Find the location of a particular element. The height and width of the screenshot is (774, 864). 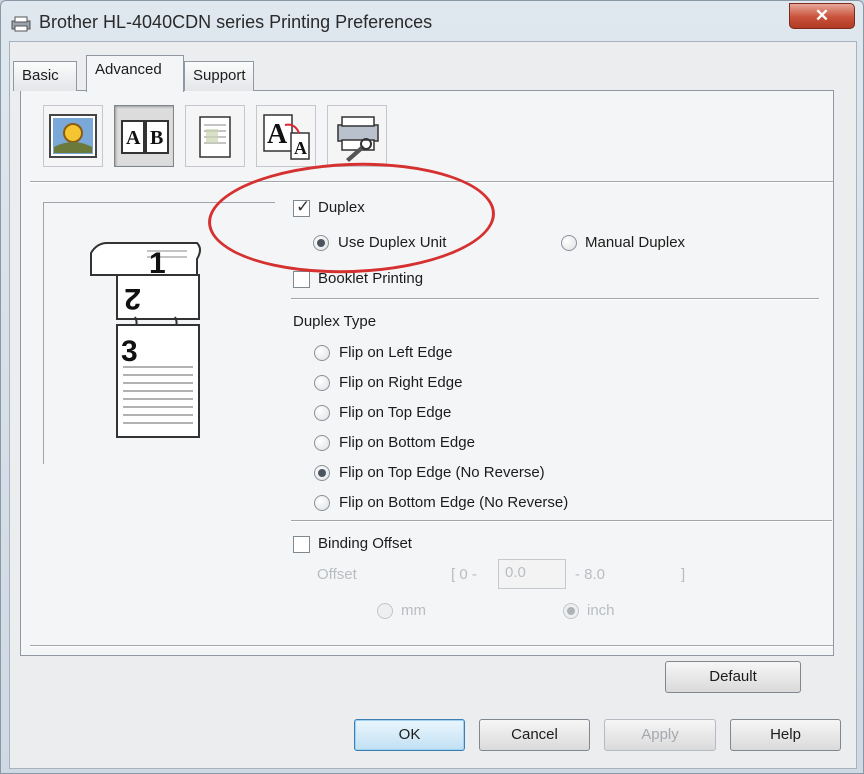

bottom-separator is located at coordinates (431, 646).